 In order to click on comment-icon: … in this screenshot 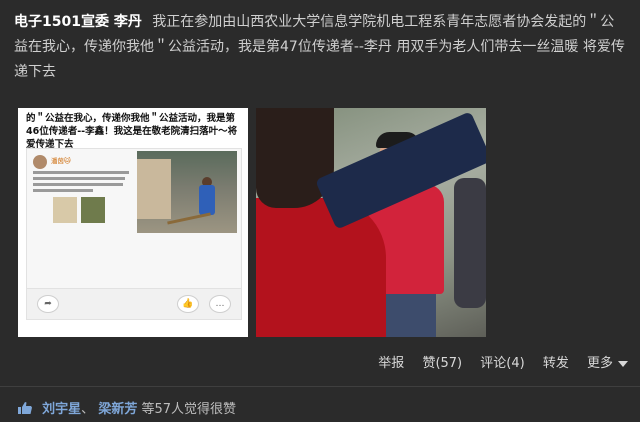, I will do `click(220, 304)`.